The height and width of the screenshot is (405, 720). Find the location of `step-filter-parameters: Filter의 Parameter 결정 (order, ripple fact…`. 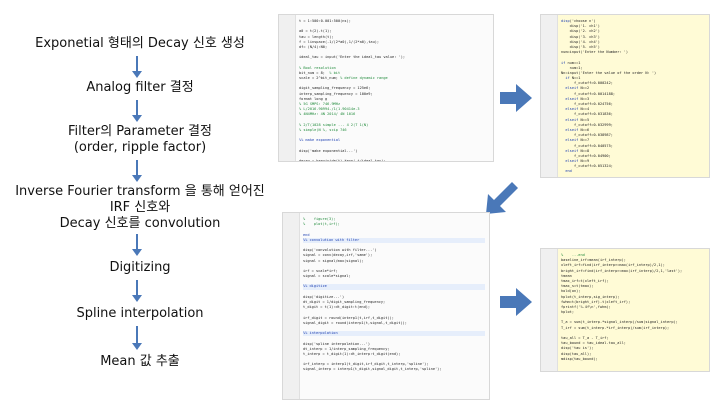

step-filter-parameters: Filter의 Parameter 결정 (order, ripple fact… is located at coordinates (140, 140).